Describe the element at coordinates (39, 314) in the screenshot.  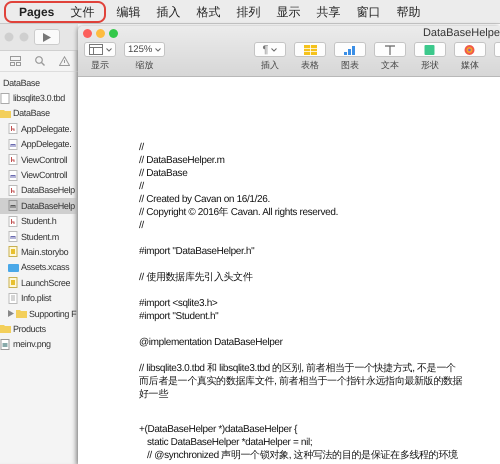
I see `tree-item: Supporting F` at that location.